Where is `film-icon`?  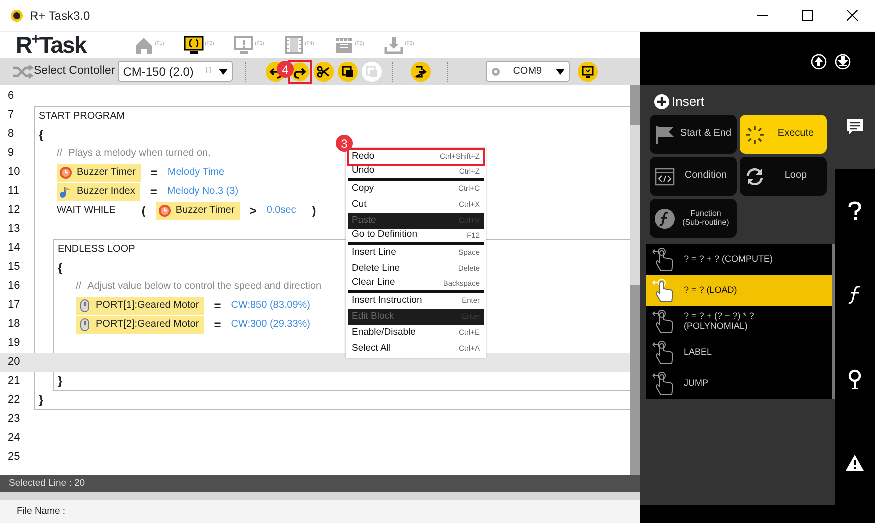 film-icon is located at coordinates (294, 45).